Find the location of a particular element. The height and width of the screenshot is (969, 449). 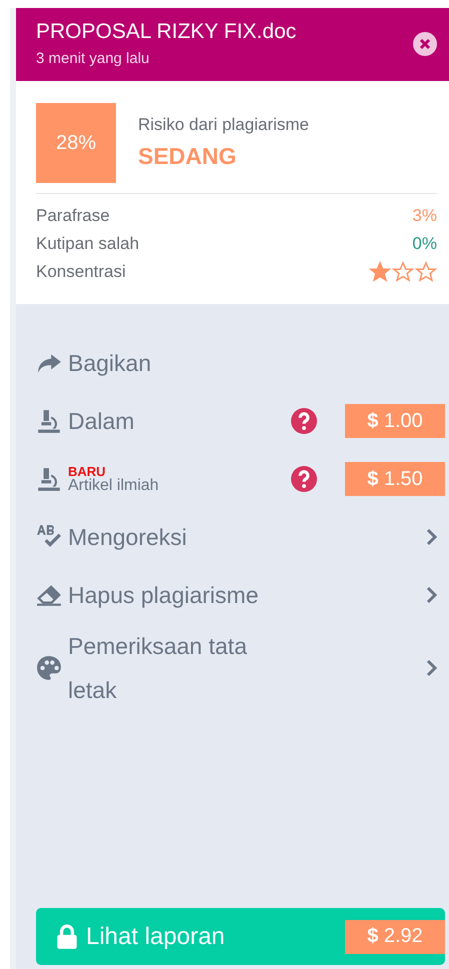

risk-percentage: 28% is located at coordinates (76, 143).